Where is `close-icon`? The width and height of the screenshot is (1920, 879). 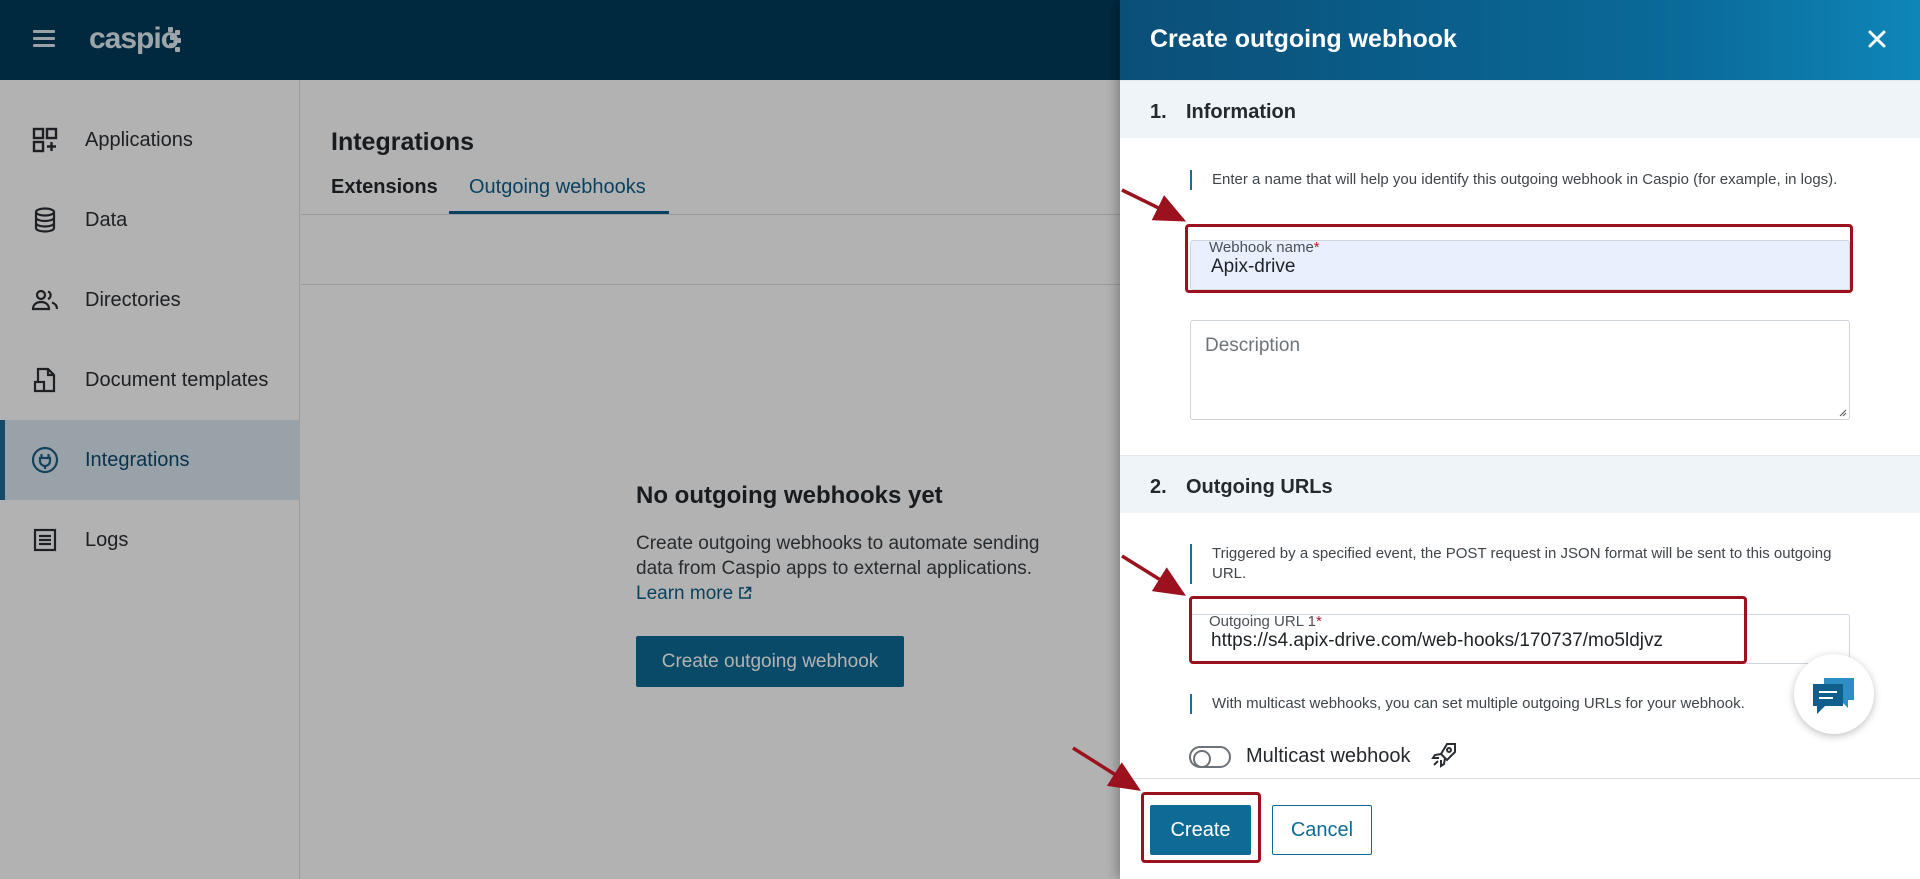
close-icon is located at coordinates (1877, 39).